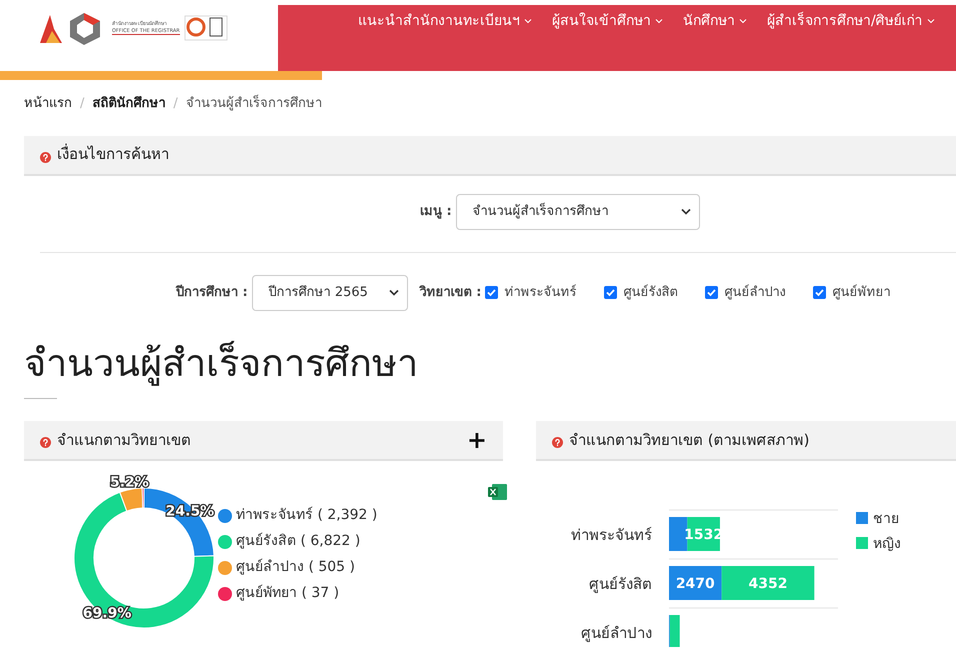 The image size is (956, 671). Describe the element at coordinates (451, 293) in the screenshot. I see `field-label: วิทยาเขต :` at that location.